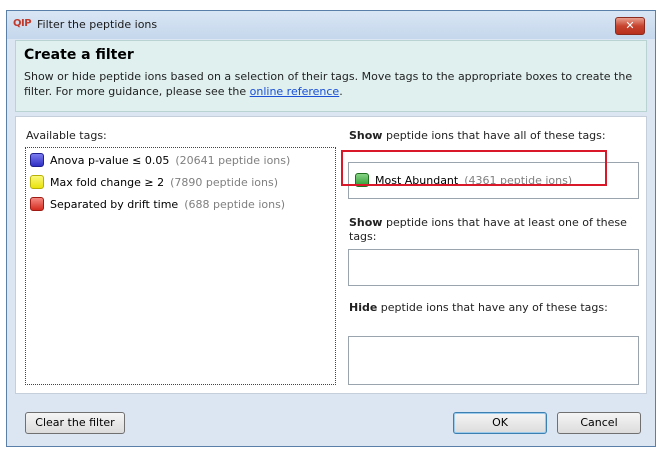 The width and height of the screenshot is (665, 455). Describe the element at coordinates (114, 204) in the screenshot. I see `tag-name: Separated by drift time` at that location.